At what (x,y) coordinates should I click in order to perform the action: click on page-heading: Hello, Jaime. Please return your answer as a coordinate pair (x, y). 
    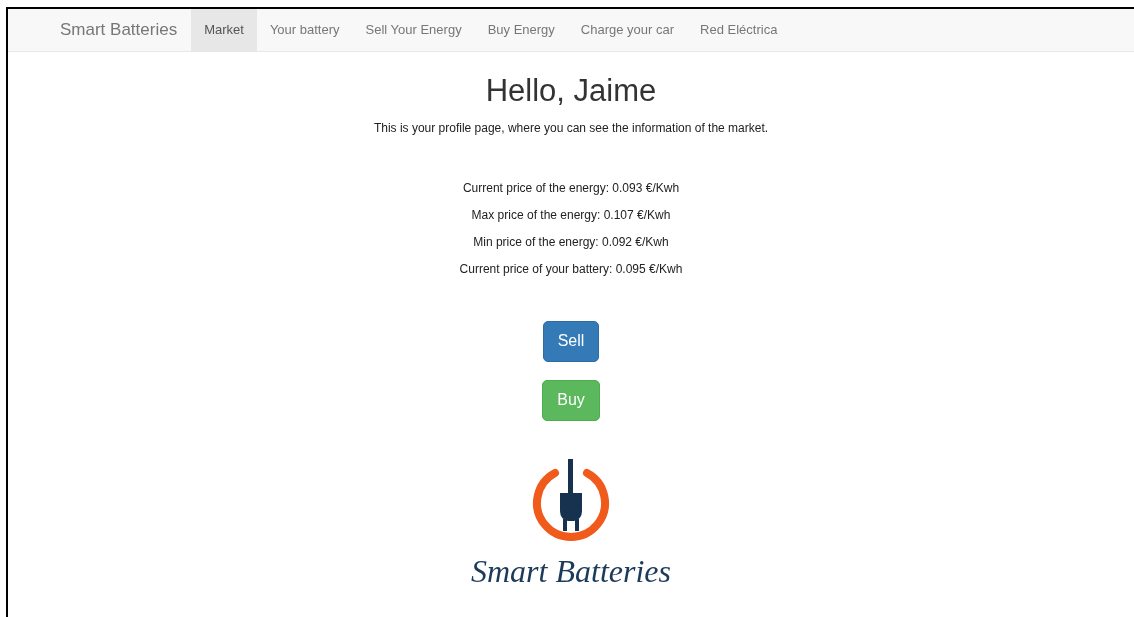
    Looking at the image, I should click on (571, 91).